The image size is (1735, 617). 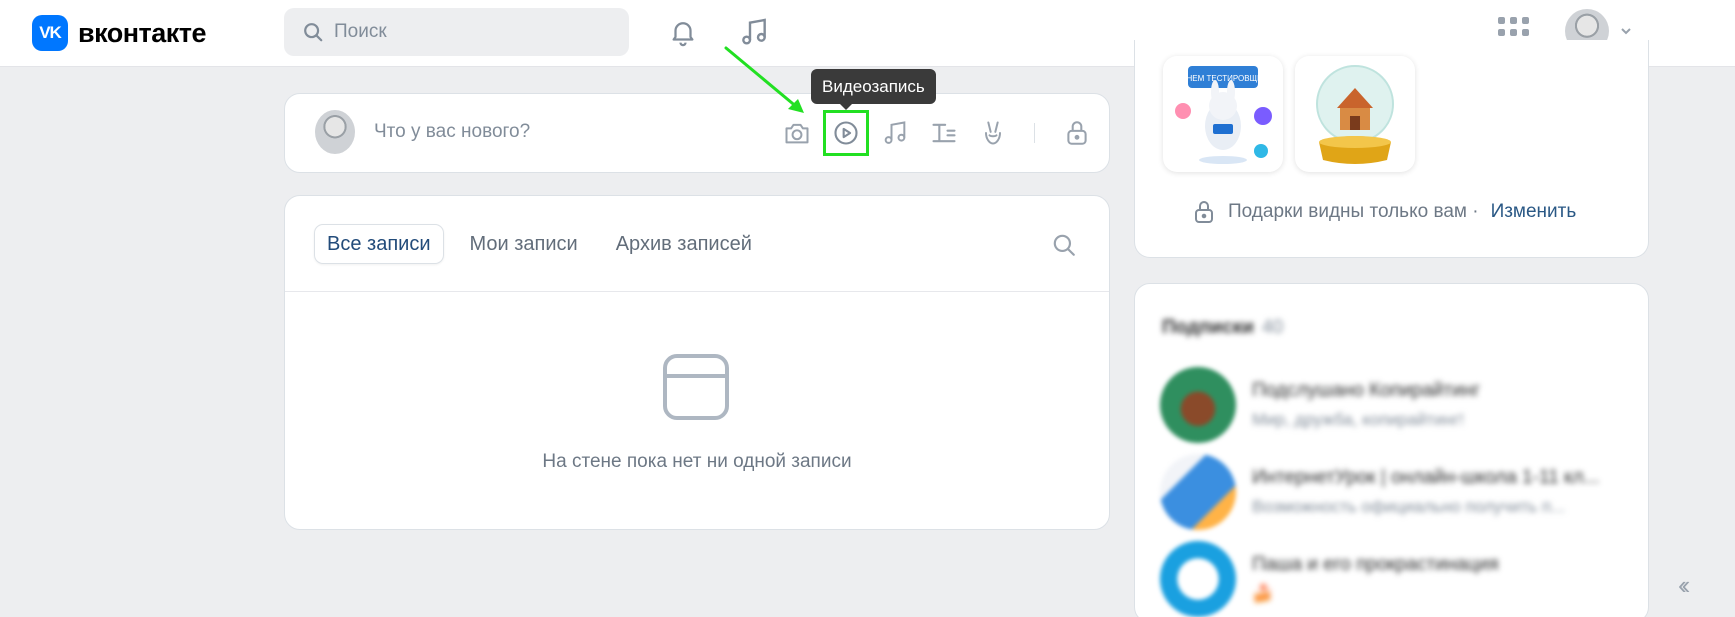 What do you see at coordinates (764, 79) in the screenshot?
I see `annotation-arrow-icon` at bounding box center [764, 79].